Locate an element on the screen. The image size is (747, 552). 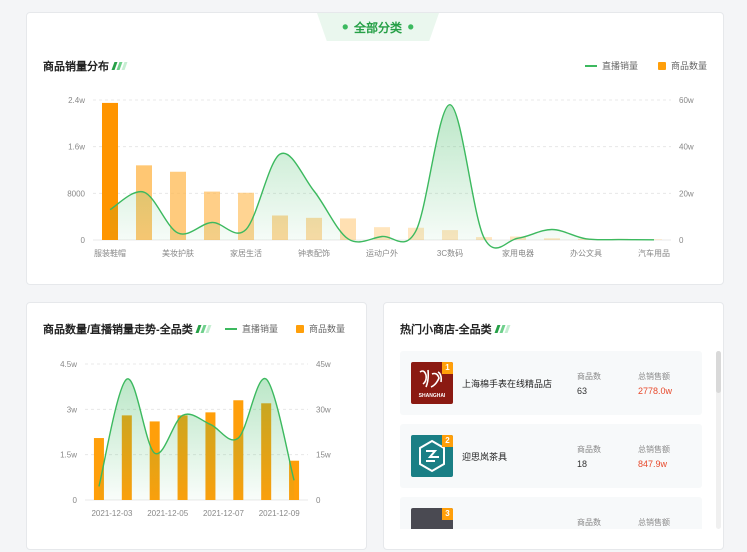
x-tick-label: 运动户外 is located at coordinates (382, 253).